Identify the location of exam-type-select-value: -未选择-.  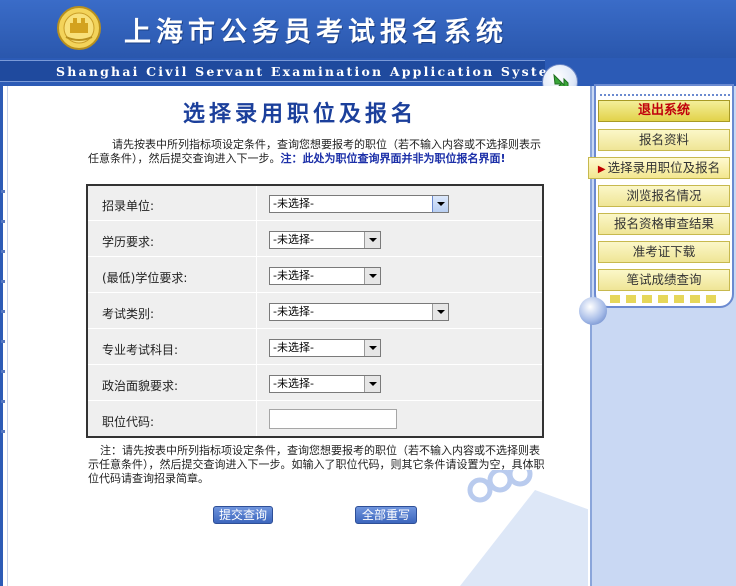
(293, 311).